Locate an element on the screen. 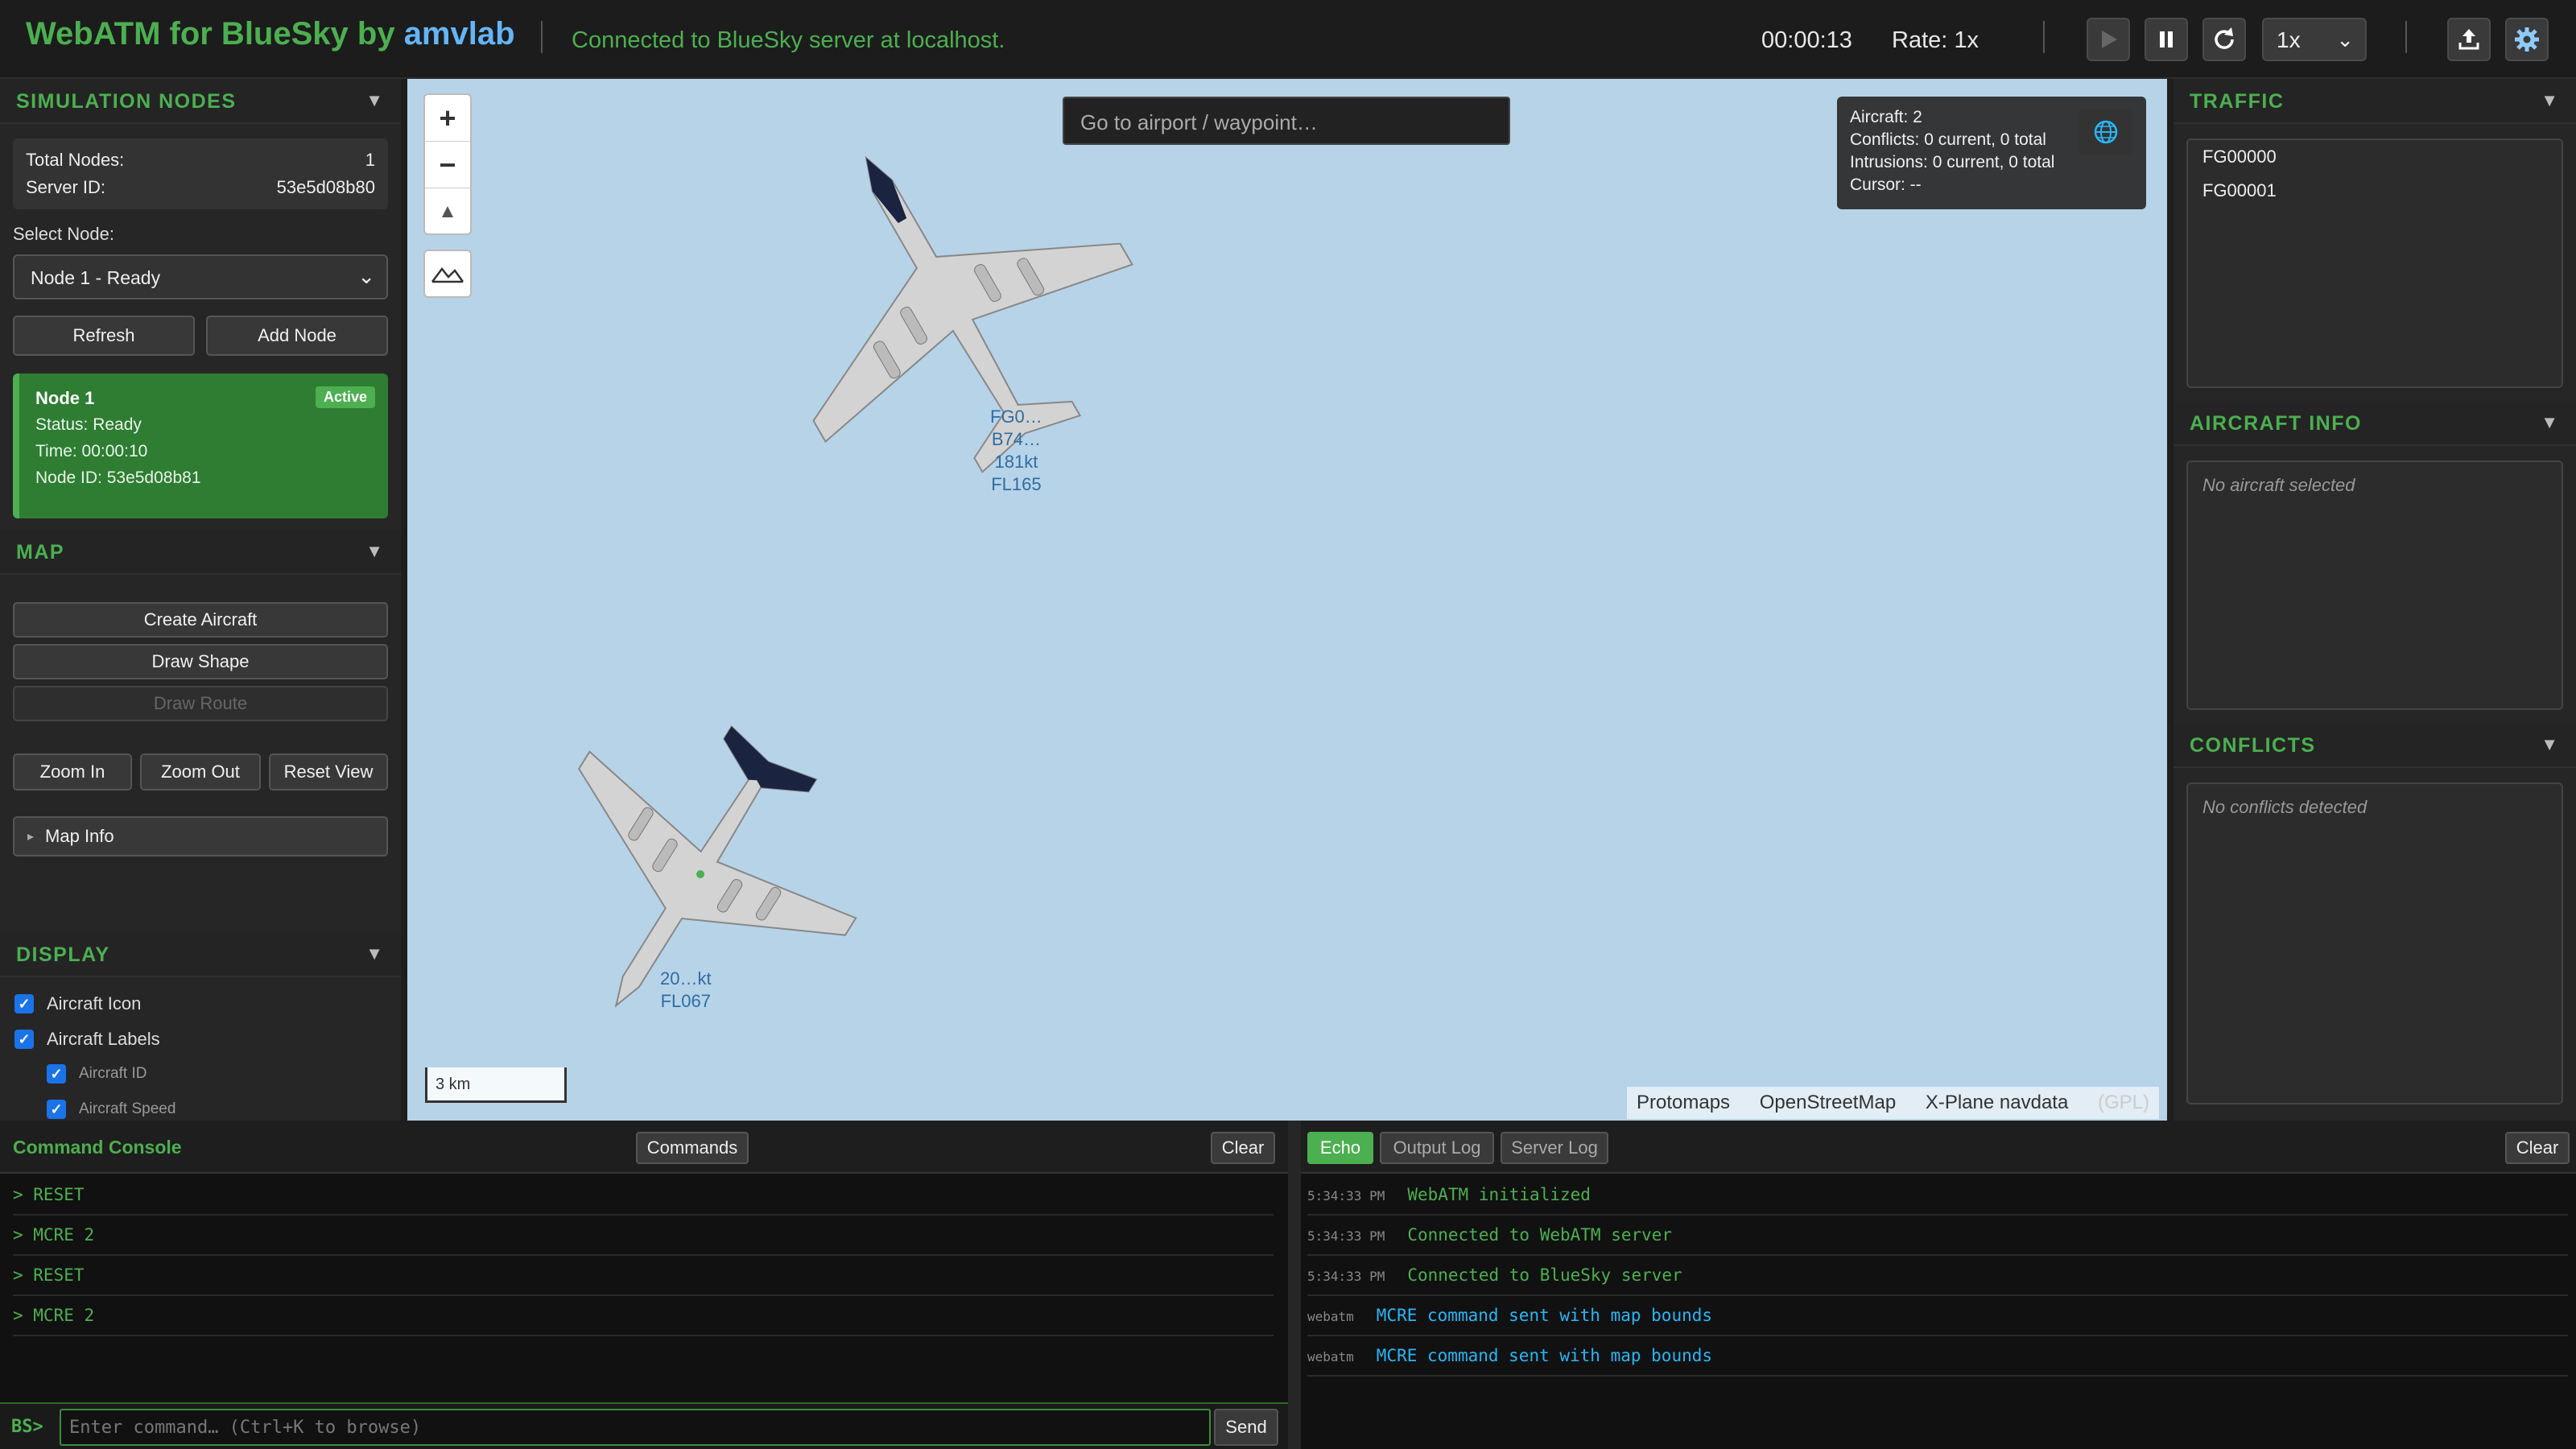 The height and width of the screenshot is (1449, 2576). node-time: Time: 00:00:10 is located at coordinates (91, 451).